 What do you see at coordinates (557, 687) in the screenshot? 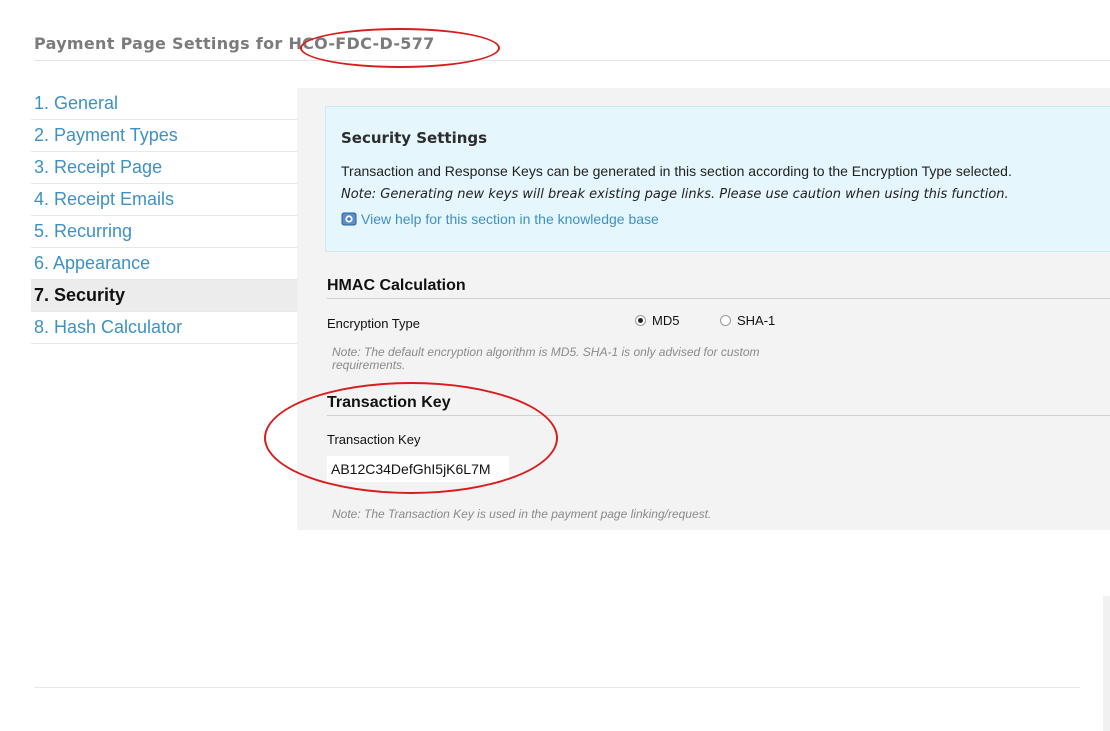
I see `bottom-divider` at bounding box center [557, 687].